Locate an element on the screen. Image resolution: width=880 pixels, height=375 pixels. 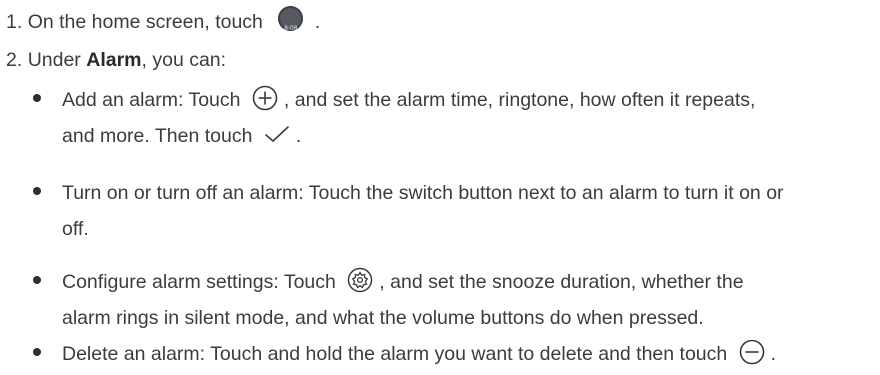
alarm-heading: Alarm is located at coordinates (114, 60).